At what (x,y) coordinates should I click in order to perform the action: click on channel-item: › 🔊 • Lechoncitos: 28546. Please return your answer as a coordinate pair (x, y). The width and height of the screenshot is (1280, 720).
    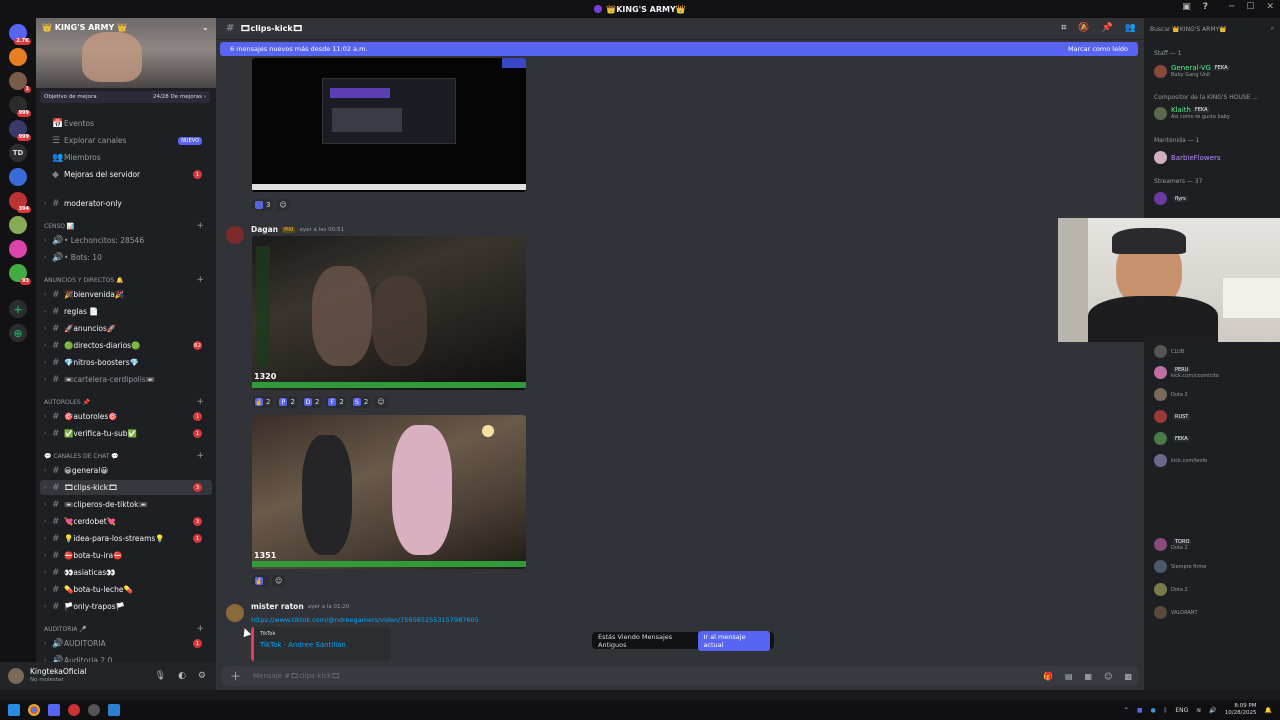
    Looking at the image, I should click on (126, 240).